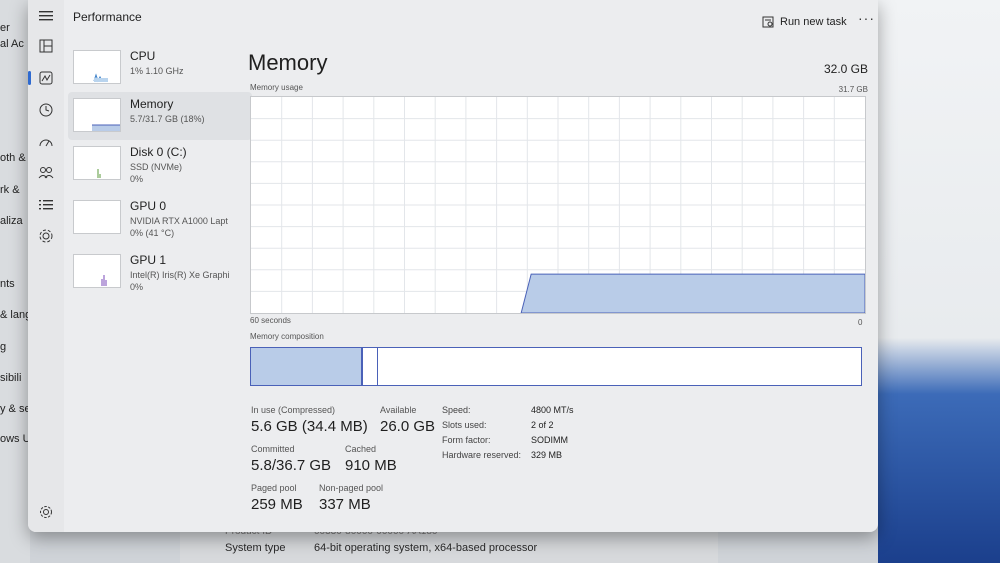  Describe the element at coordinates (11, 378) in the screenshot. I see `bg-fragment: sibili` at that location.